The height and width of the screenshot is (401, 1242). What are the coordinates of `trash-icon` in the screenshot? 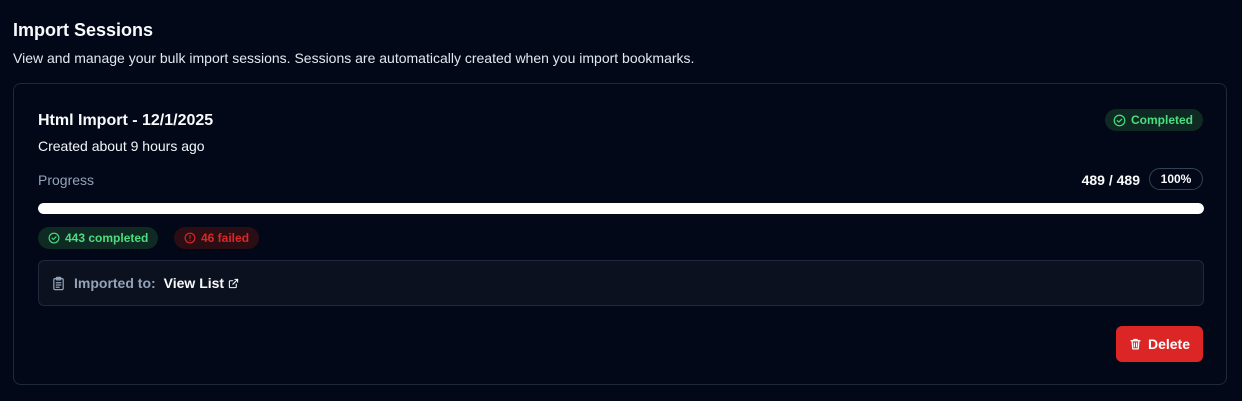 It's located at (1135, 344).